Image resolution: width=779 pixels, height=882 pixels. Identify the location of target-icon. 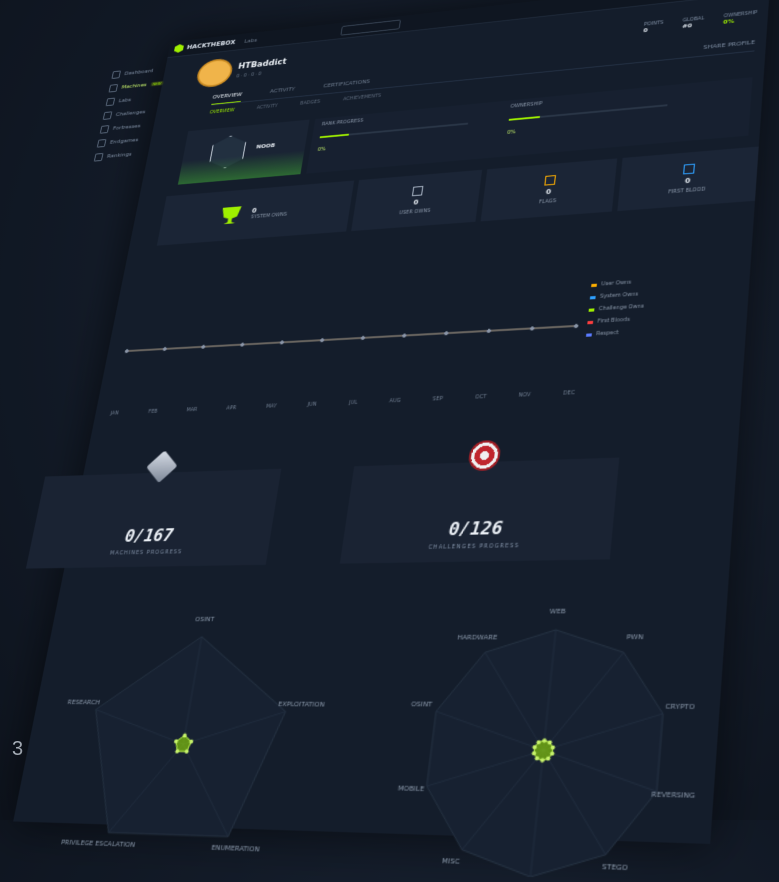
(484, 455).